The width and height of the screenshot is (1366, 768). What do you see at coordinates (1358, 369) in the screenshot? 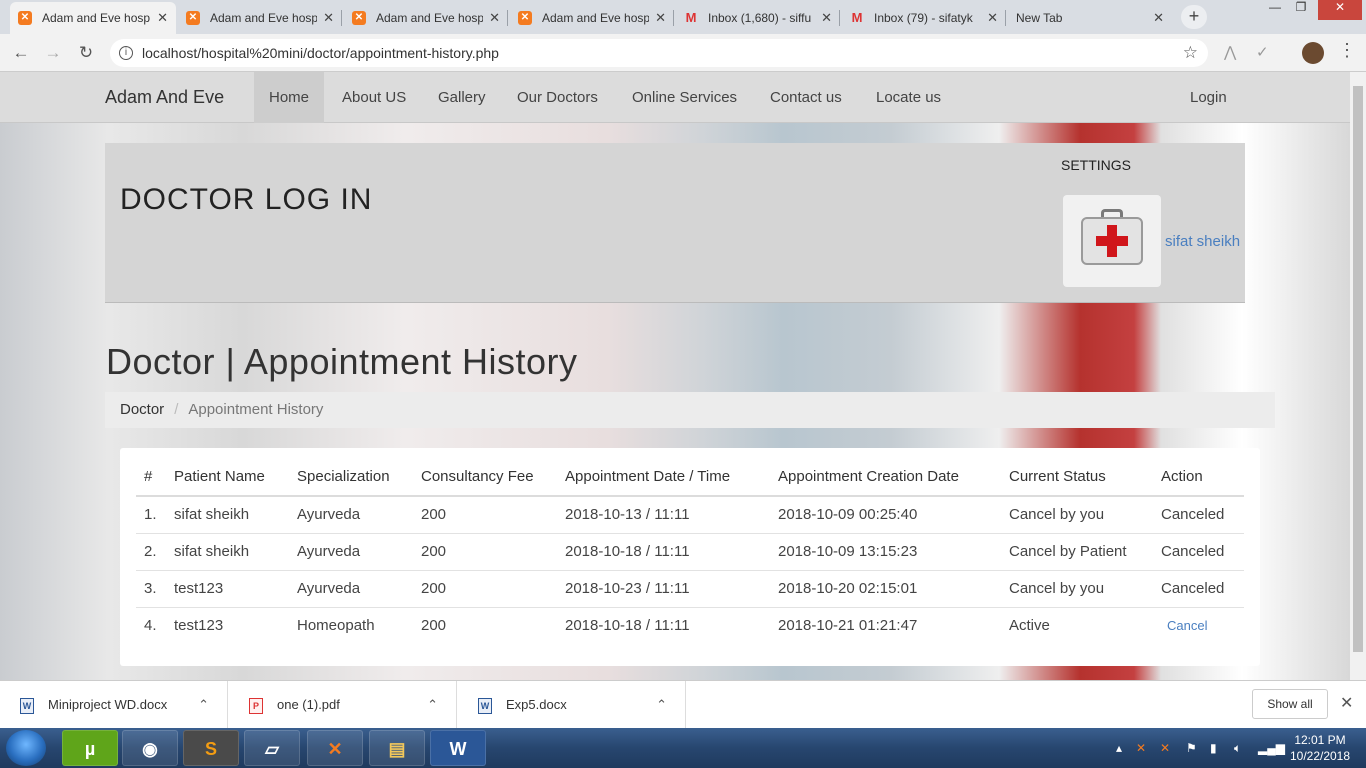
I see `scrollbar-thumb` at bounding box center [1358, 369].